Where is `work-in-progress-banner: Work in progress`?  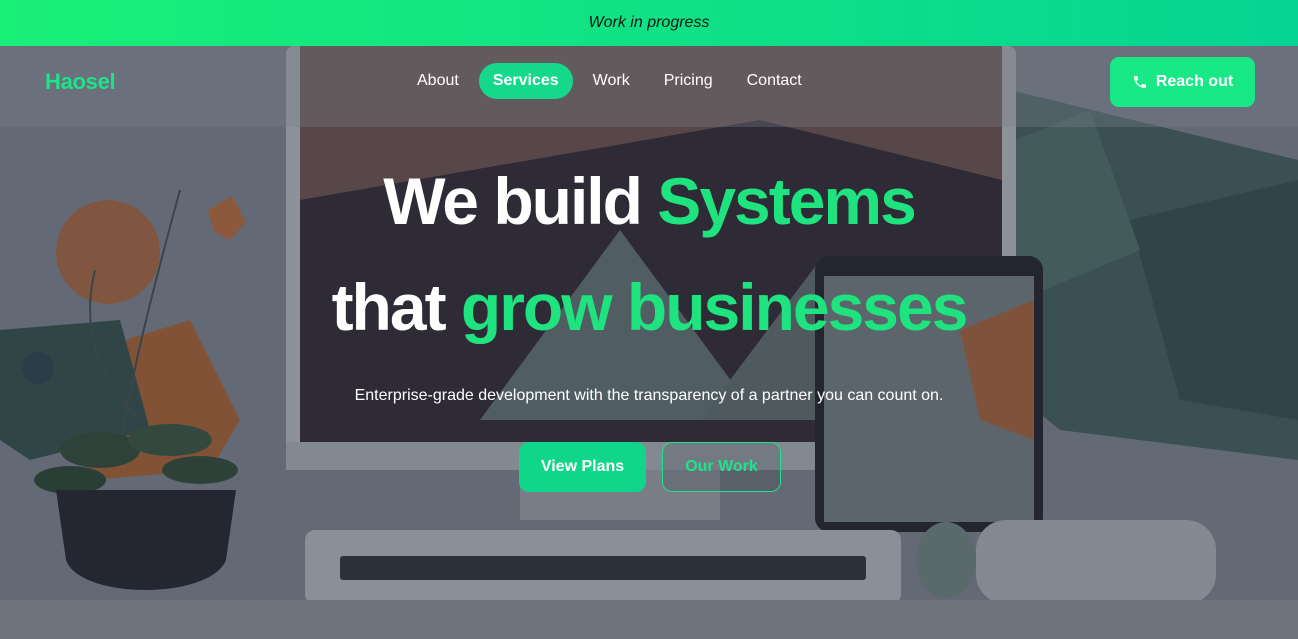 work-in-progress-banner: Work in progress is located at coordinates (649, 23).